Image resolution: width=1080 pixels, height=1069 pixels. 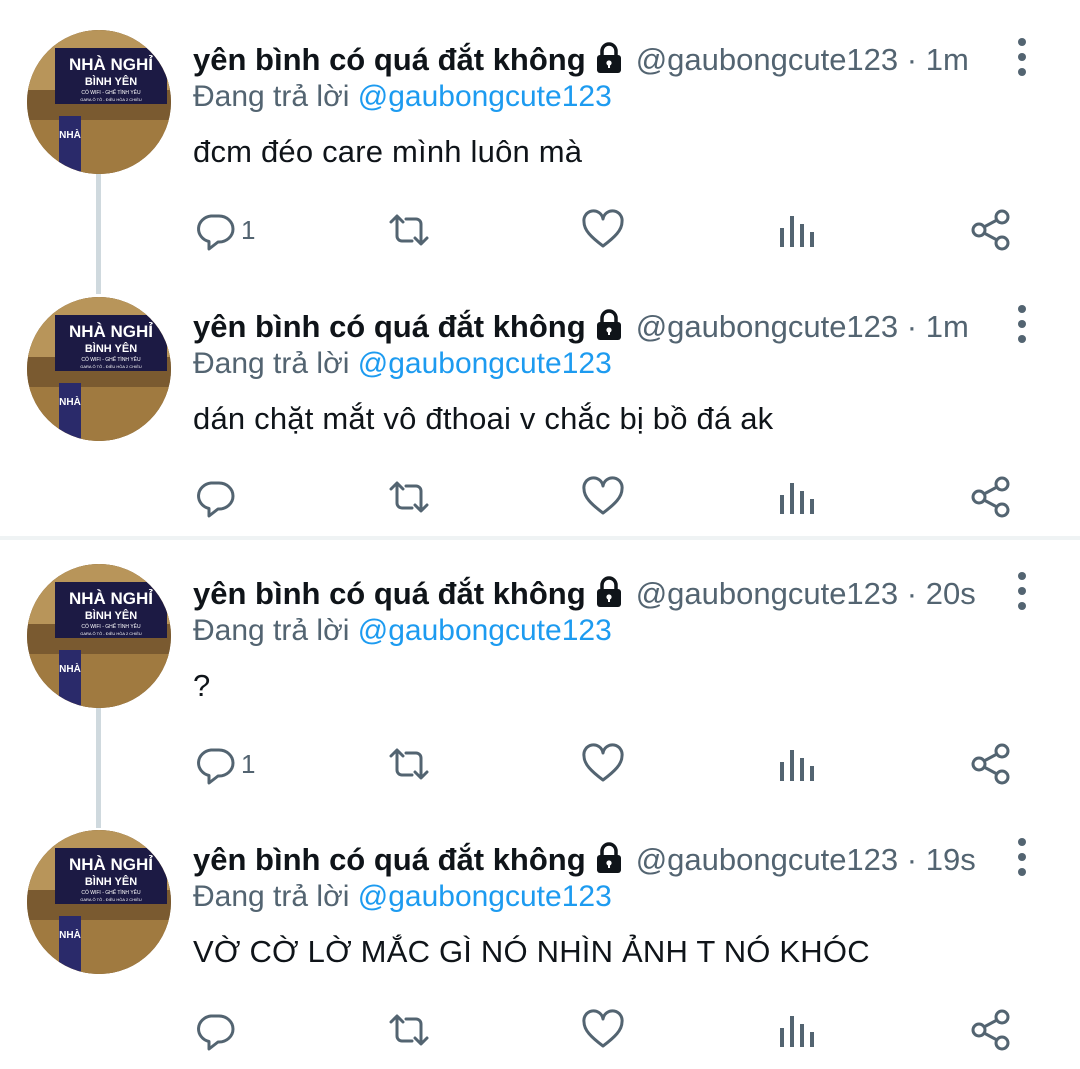 I want to click on handle-time: @gaubongcute123 · 19s, so click(x=806, y=860).